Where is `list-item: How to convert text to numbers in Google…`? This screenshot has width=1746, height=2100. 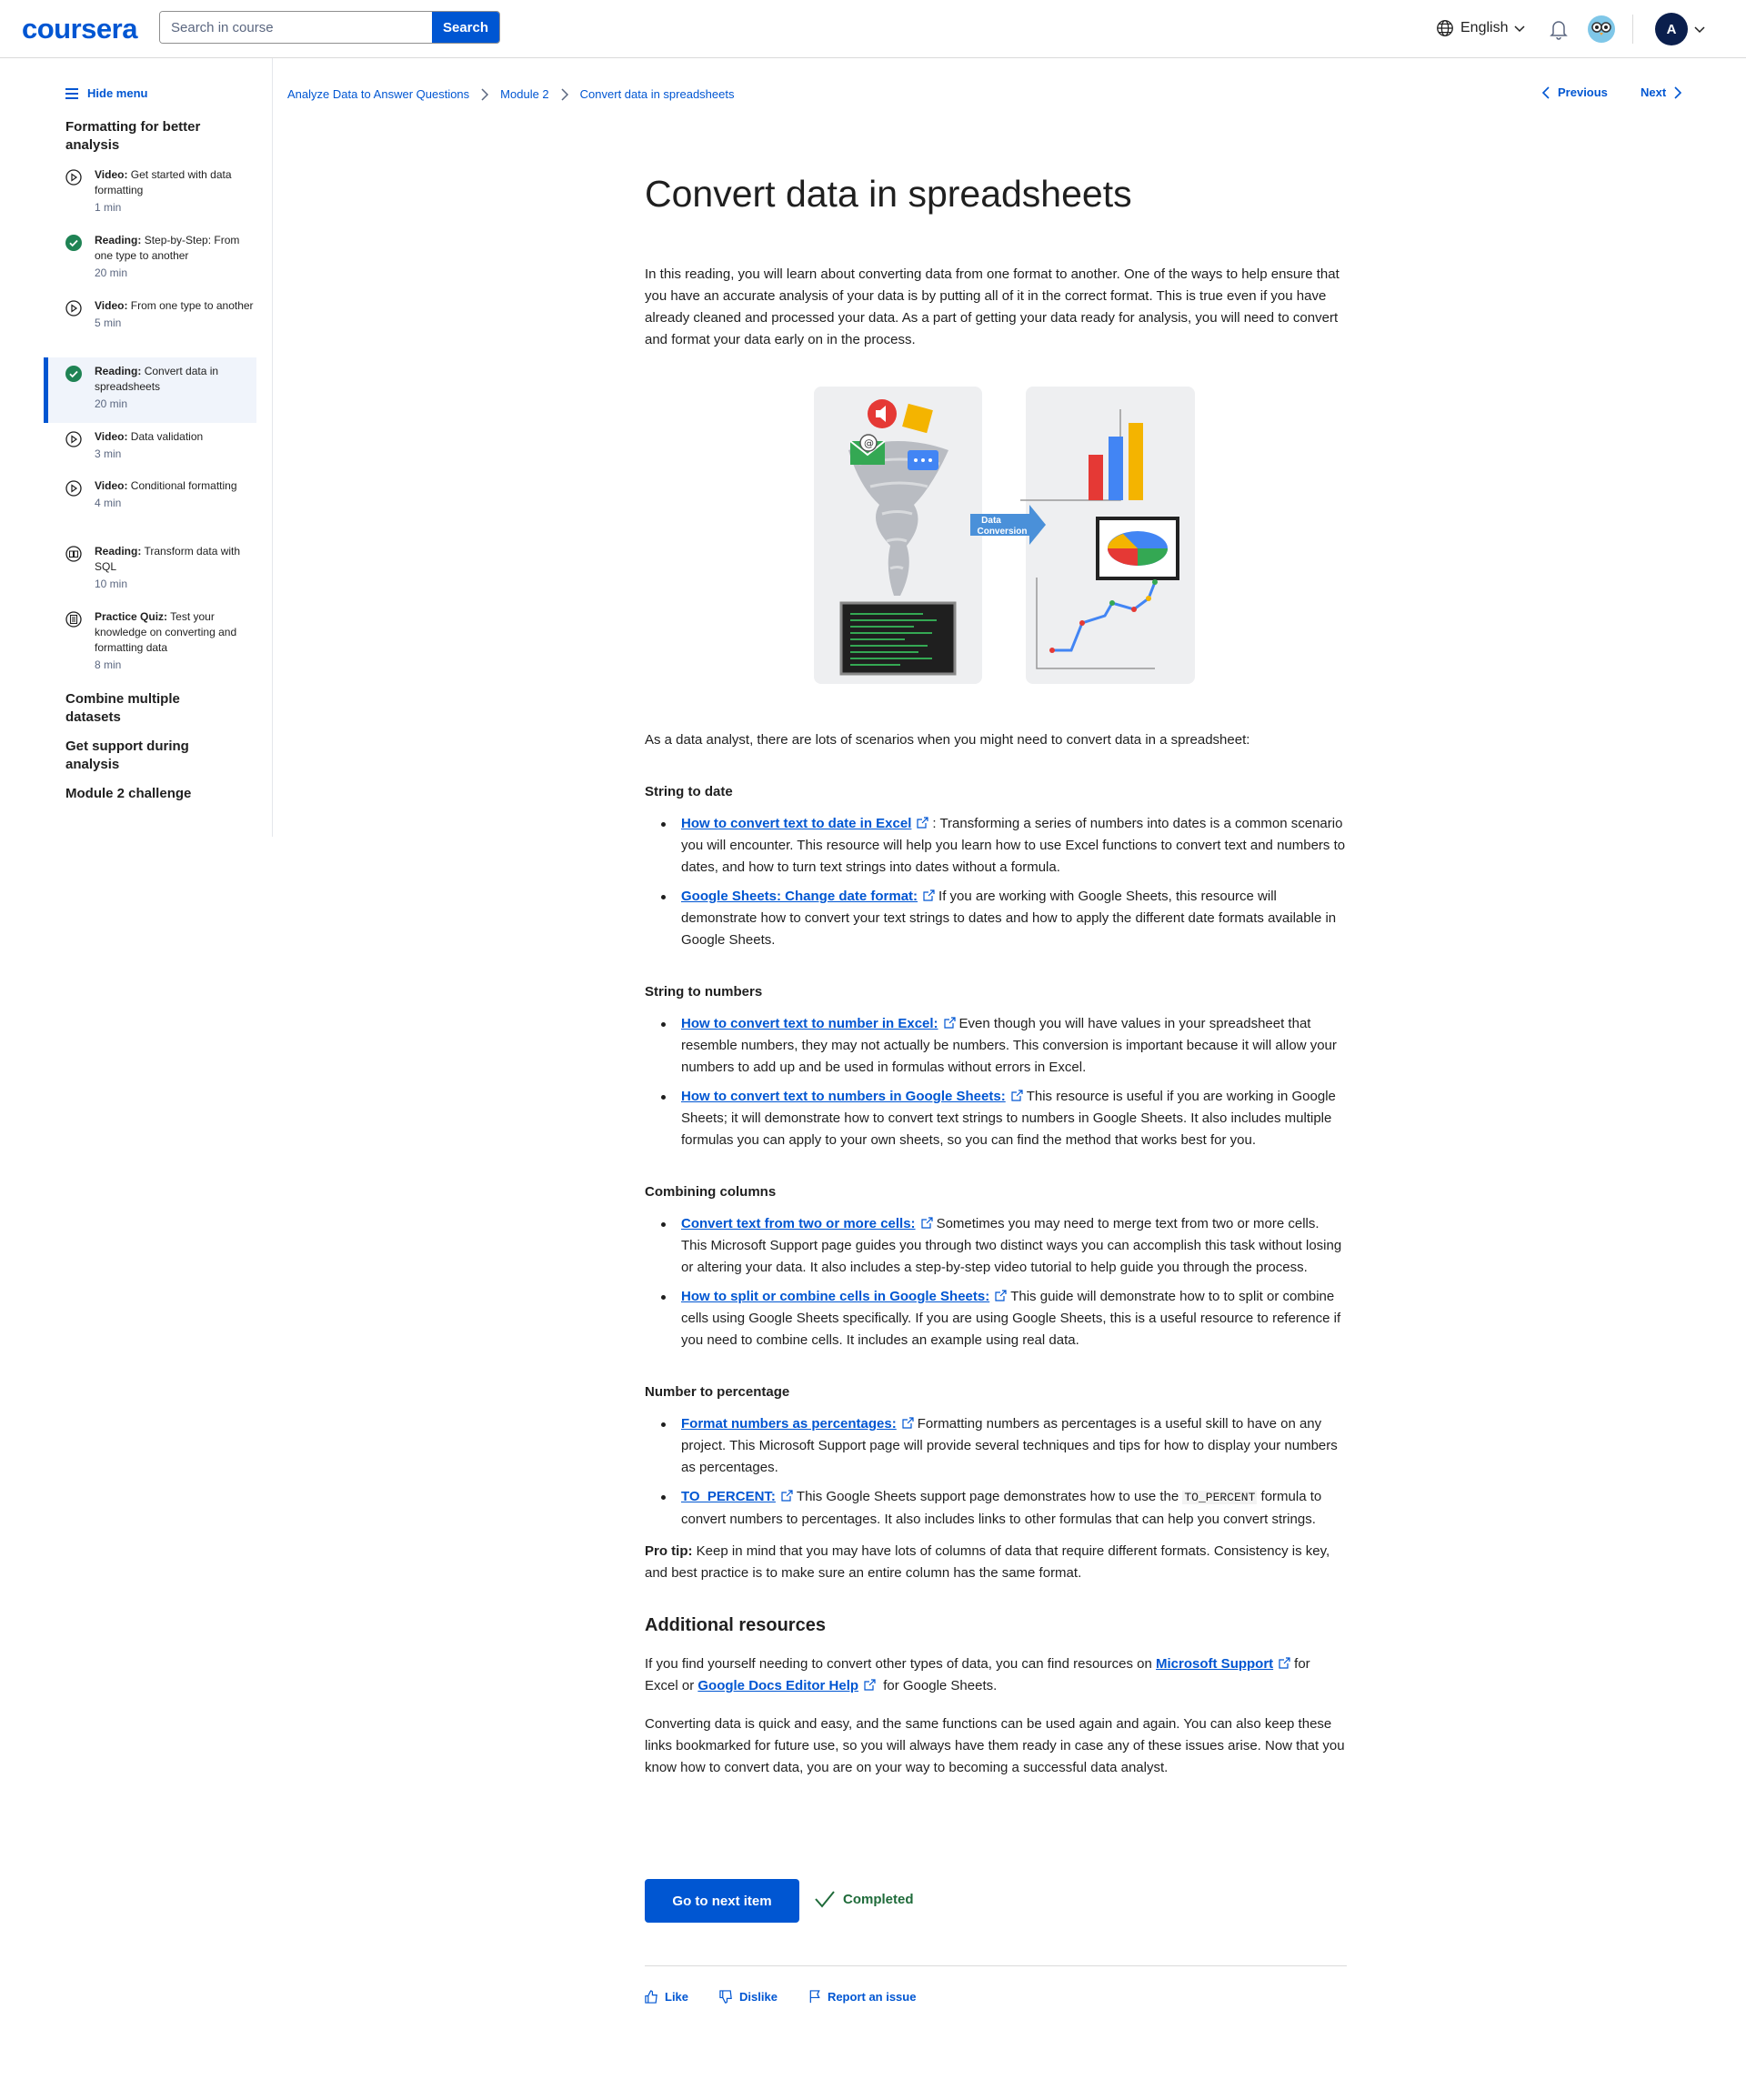
list-item: How to convert text to numbers in Google… is located at coordinates (996, 1118).